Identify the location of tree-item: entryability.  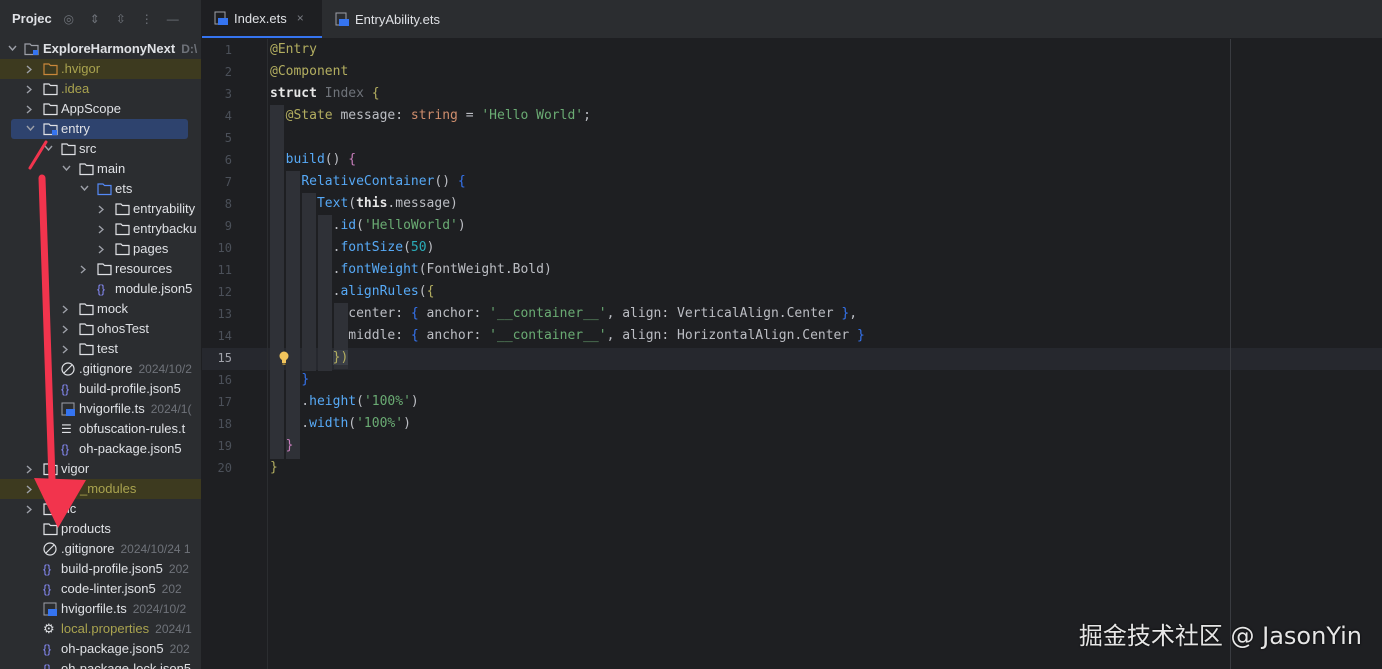
(100, 209).